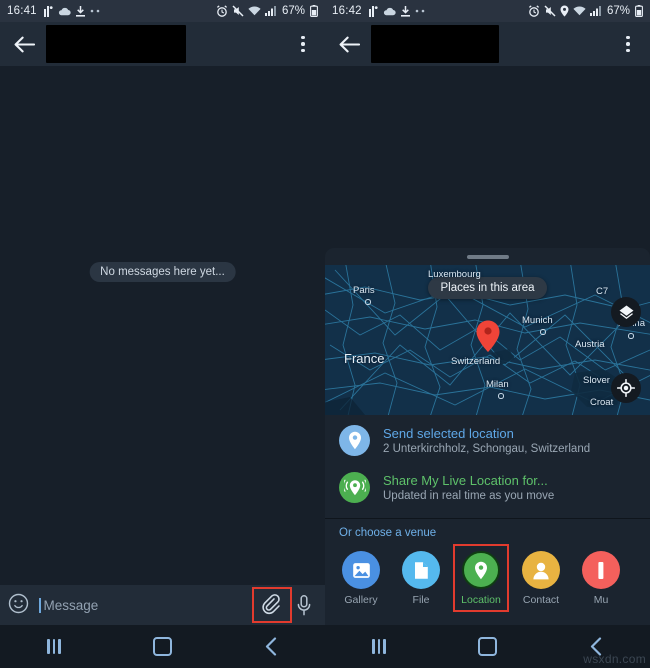 The width and height of the screenshot is (650, 668). Describe the element at coordinates (347, 11) in the screenshot. I see `status-time: 16:42` at that location.